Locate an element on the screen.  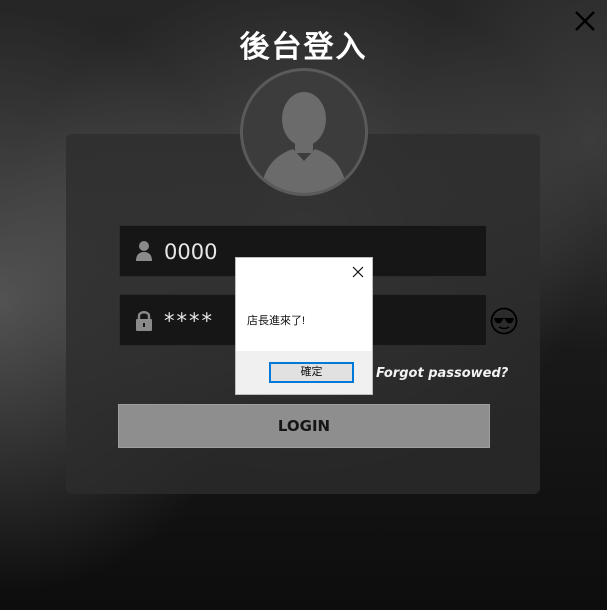
dialog-message: 店長進來了! is located at coordinates (276, 321).